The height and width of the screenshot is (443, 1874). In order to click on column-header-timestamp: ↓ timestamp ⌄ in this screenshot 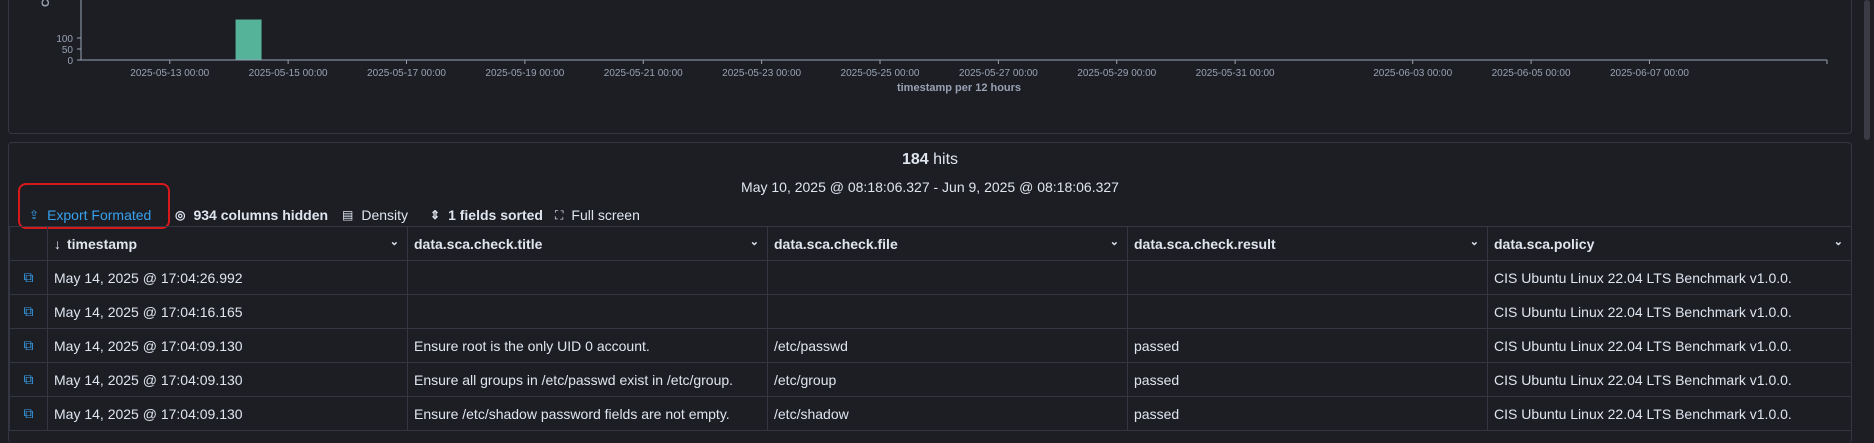, I will do `click(227, 243)`.